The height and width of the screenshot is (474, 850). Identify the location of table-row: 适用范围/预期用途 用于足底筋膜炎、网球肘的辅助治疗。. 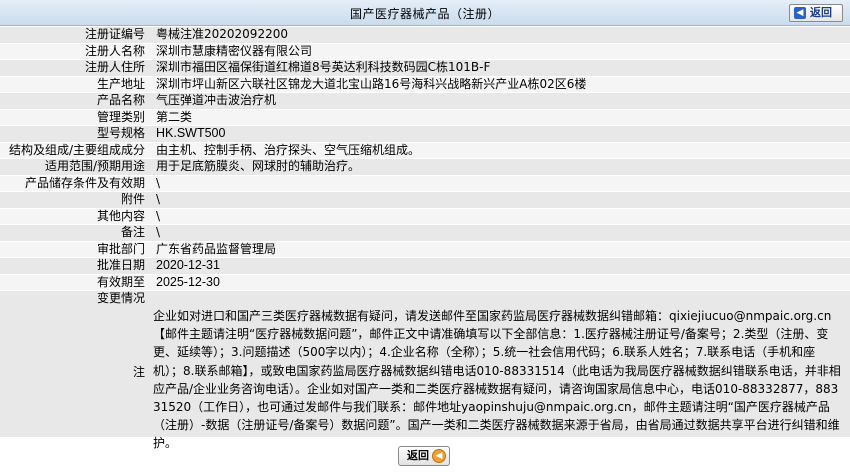
(425, 167).